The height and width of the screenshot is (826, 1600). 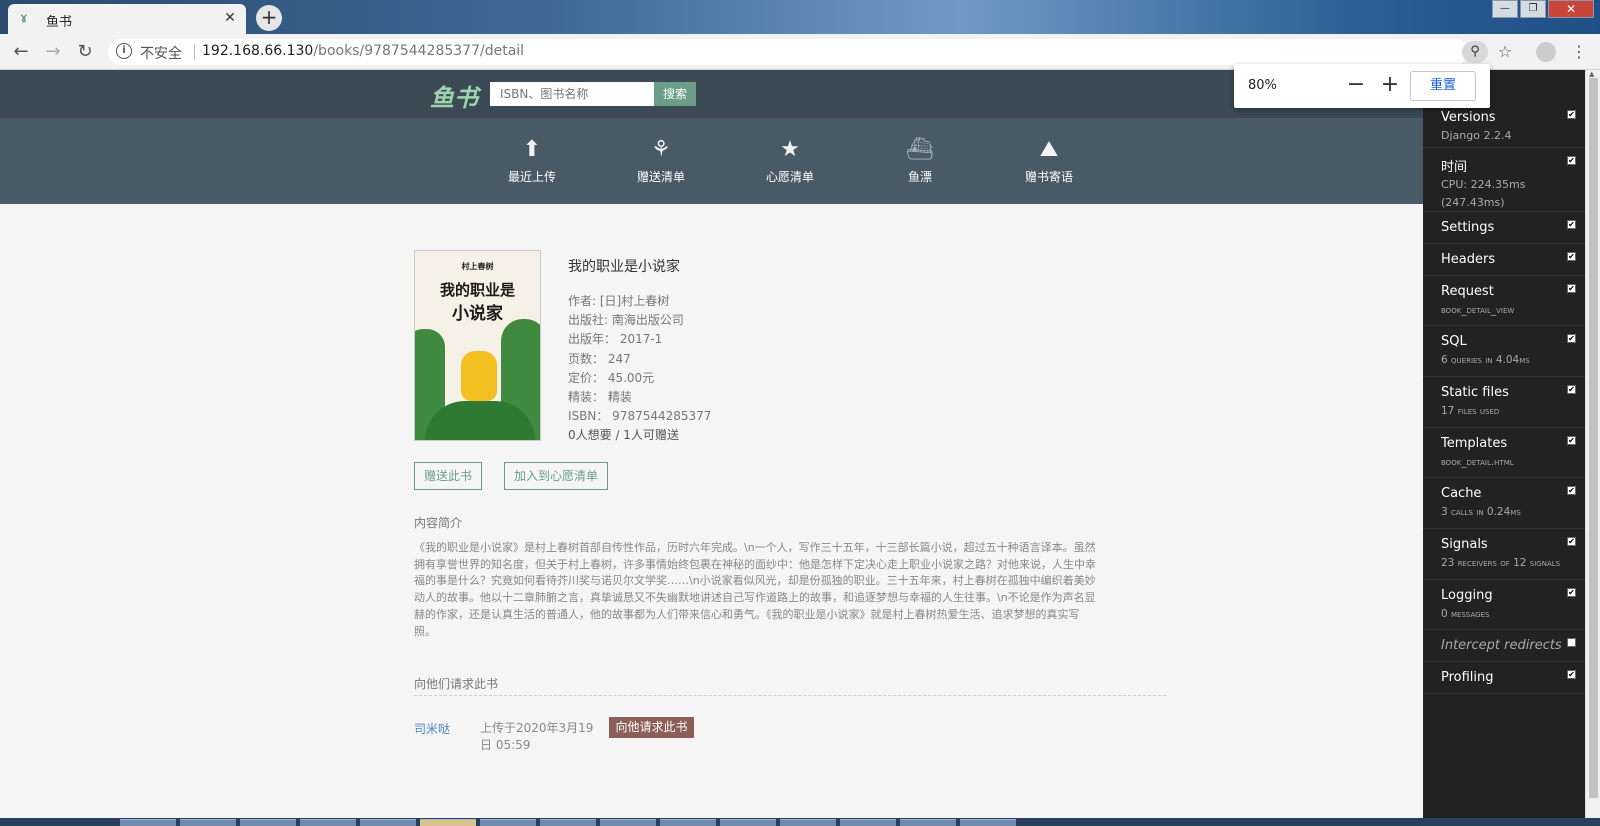 I want to click on new-tab-button: +, so click(x=269, y=18).